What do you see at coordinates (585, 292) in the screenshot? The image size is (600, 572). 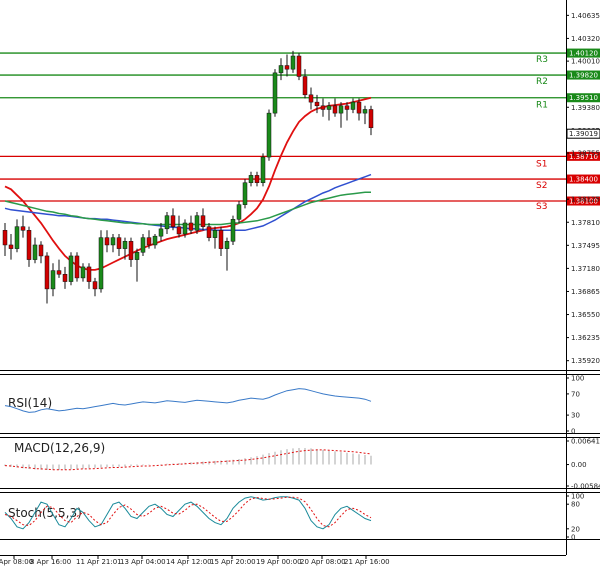 I see `price-axis-label: 1.36865` at bounding box center [585, 292].